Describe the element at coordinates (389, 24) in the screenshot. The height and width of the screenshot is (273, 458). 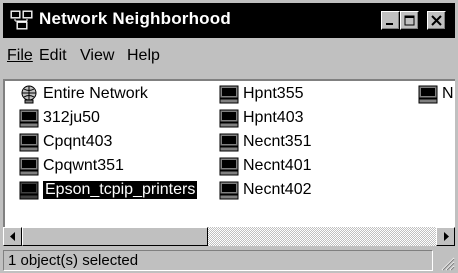
I see `minimize-icon` at that location.